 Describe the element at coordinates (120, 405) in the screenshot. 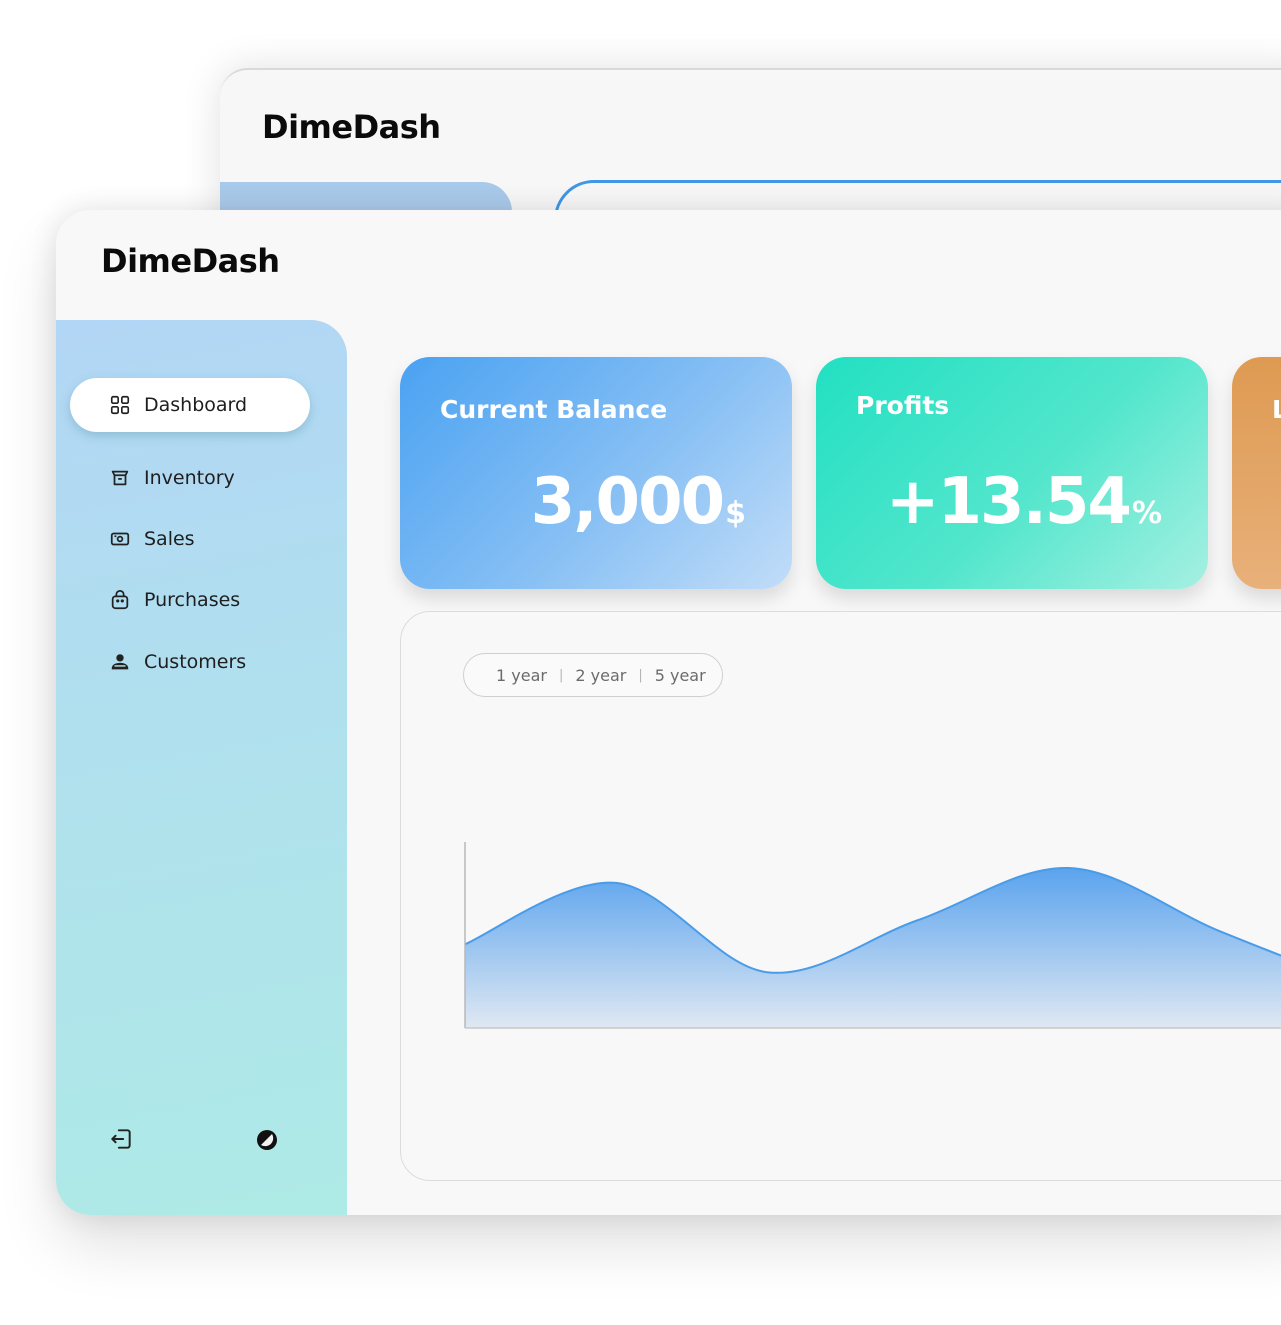

I see `grid-icon` at that location.